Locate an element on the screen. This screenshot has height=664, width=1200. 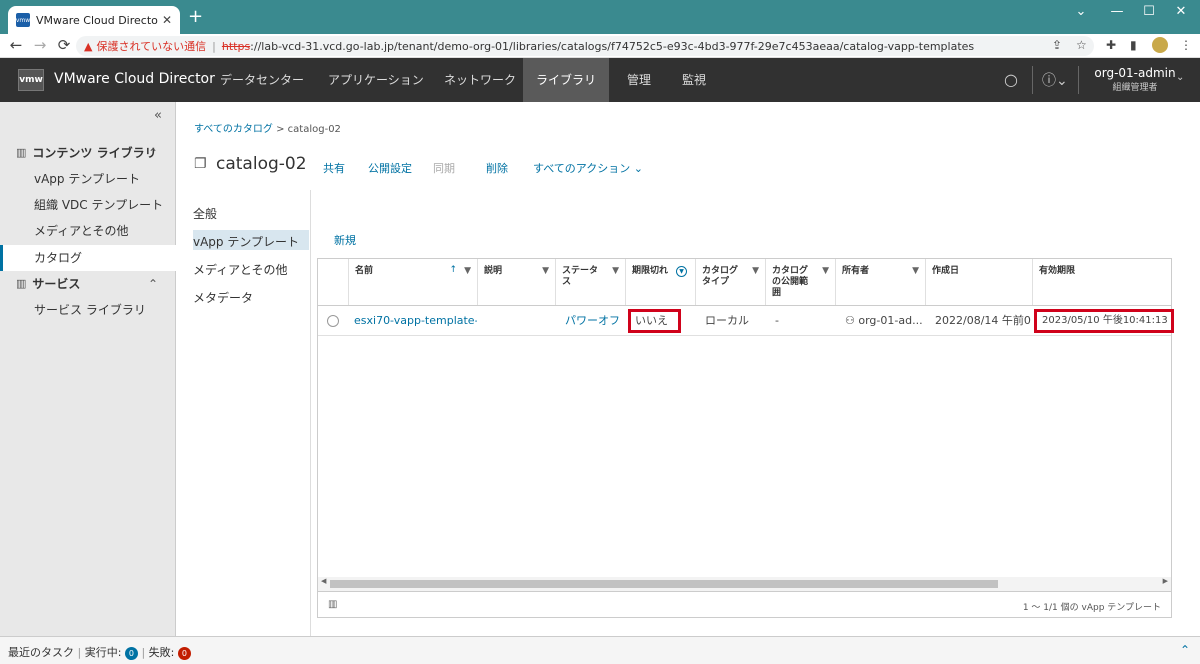
sidebar-item-vapp-templates: vApp テンプレート is located at coordinates (87, 178).